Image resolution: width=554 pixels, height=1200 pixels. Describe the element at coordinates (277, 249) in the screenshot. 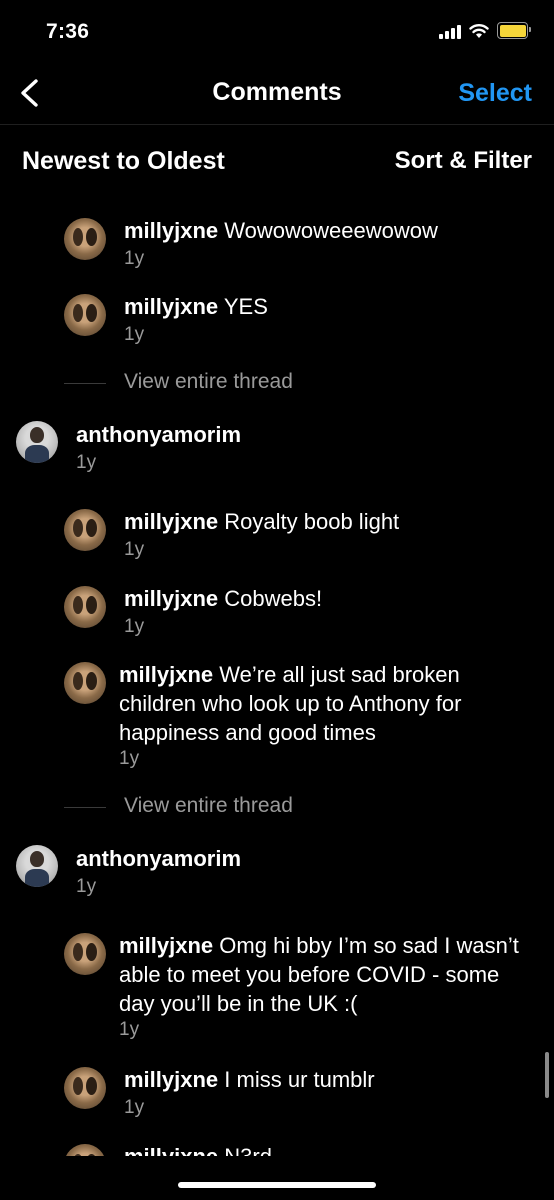

I see `comment-row: millyjxne Wowowoweeewowow 1y` at that location.